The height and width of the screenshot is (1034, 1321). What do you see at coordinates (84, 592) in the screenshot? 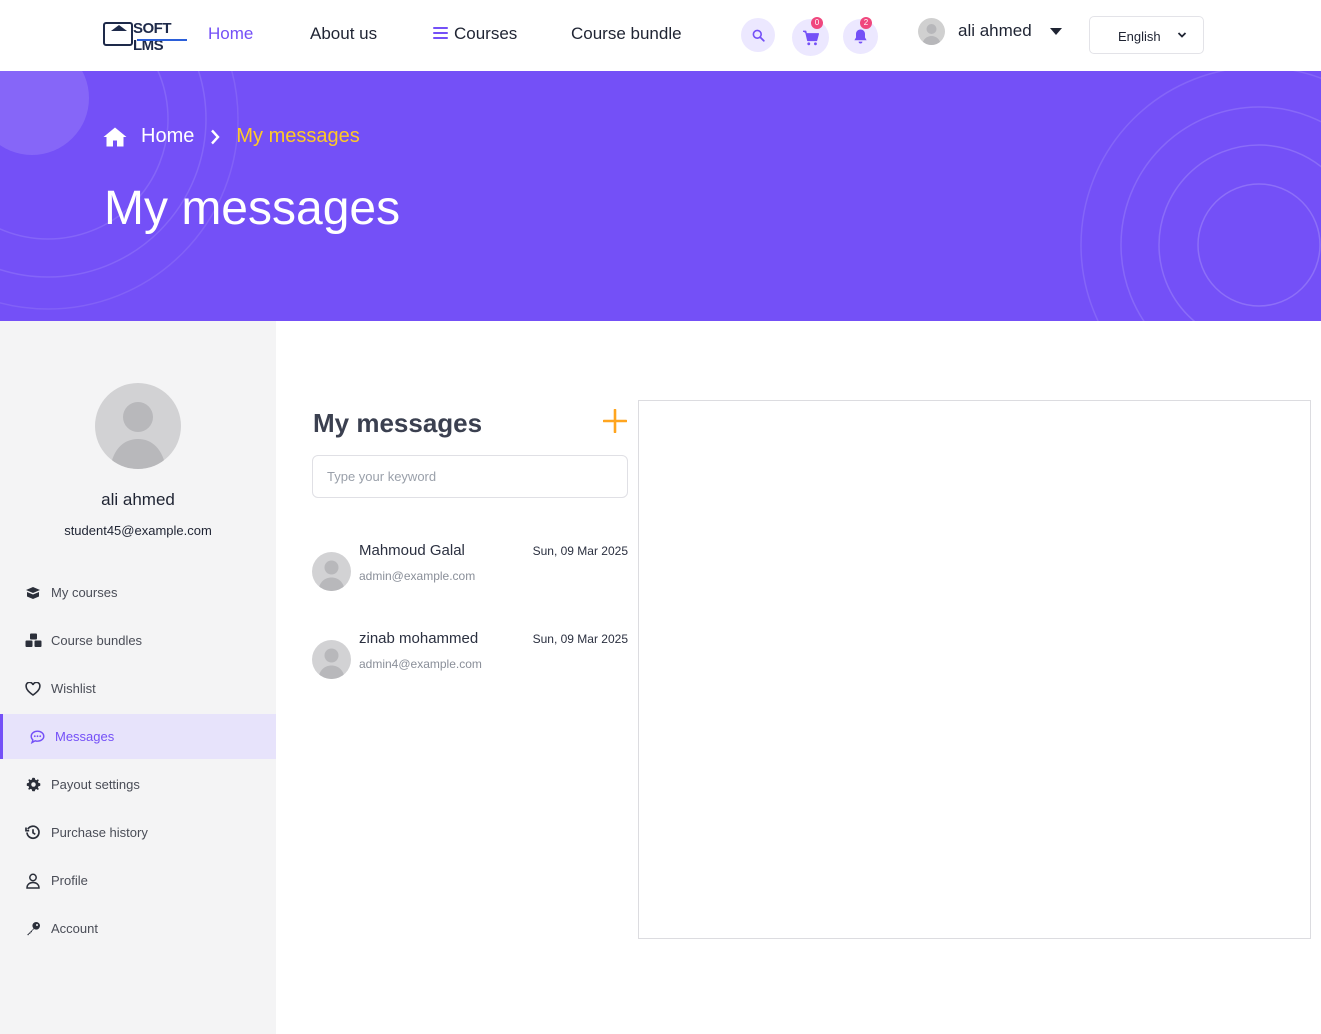
I see `sidebar-item-label: My courses` at bounding box center [84, 592].